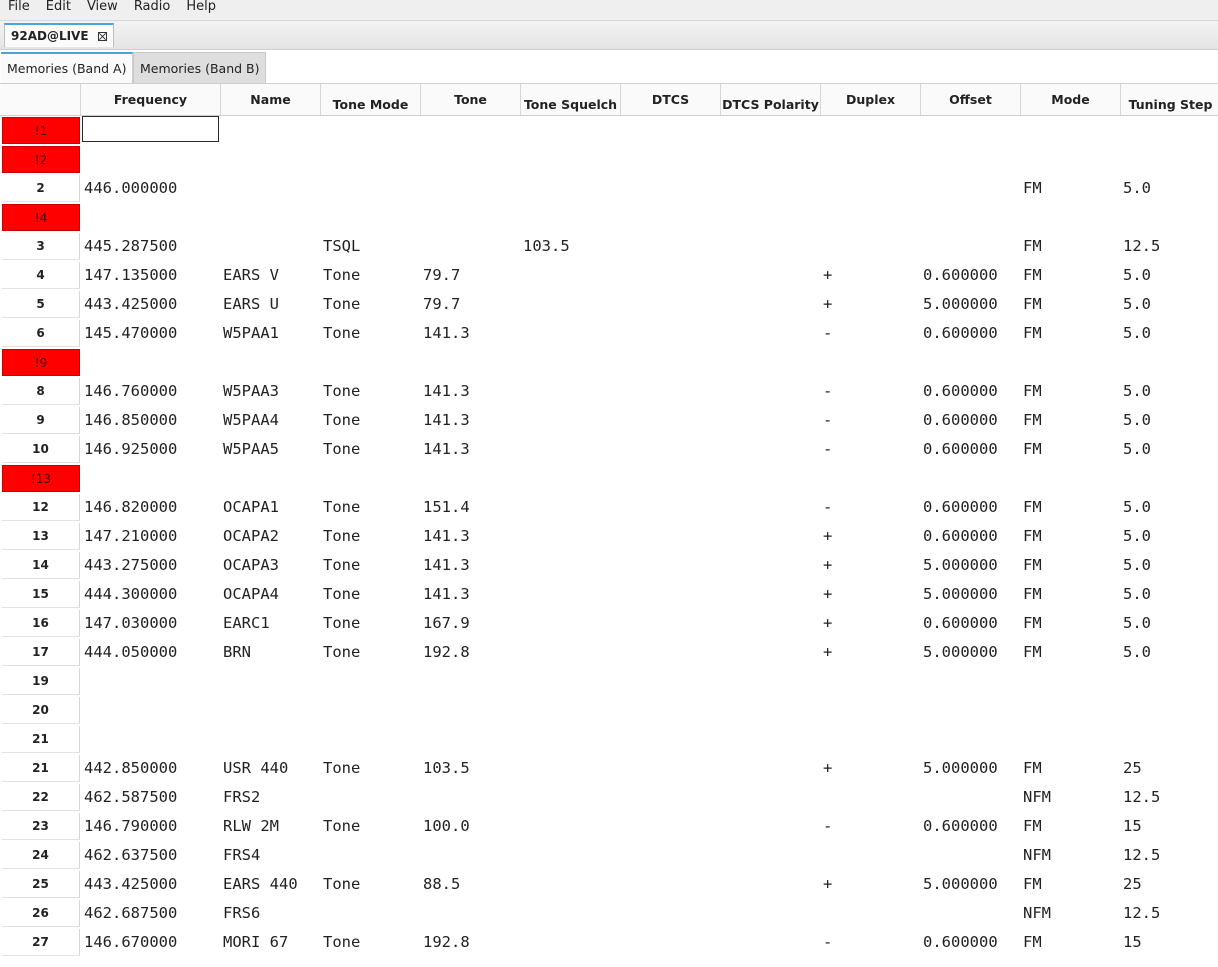 The image size is (1218, 967). I want to click on tab-memories-band-a: Memories (Band A), so click(67, 67).